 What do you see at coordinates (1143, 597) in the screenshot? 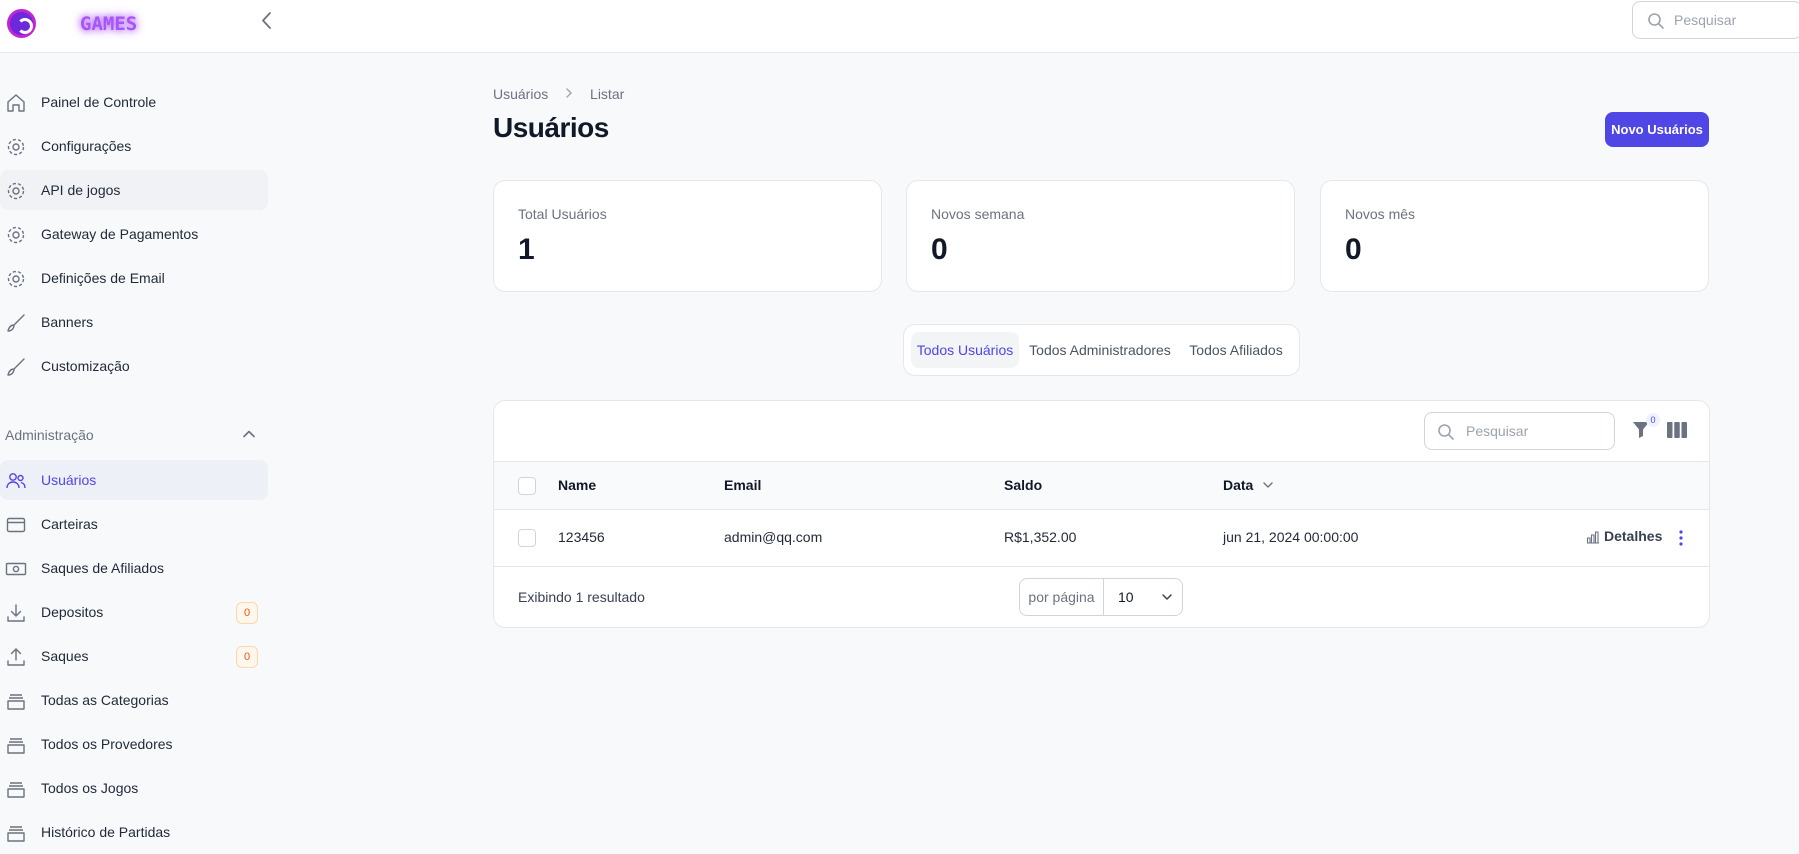
I see `per-page-select: 10` at bounding box center [1143, 597].